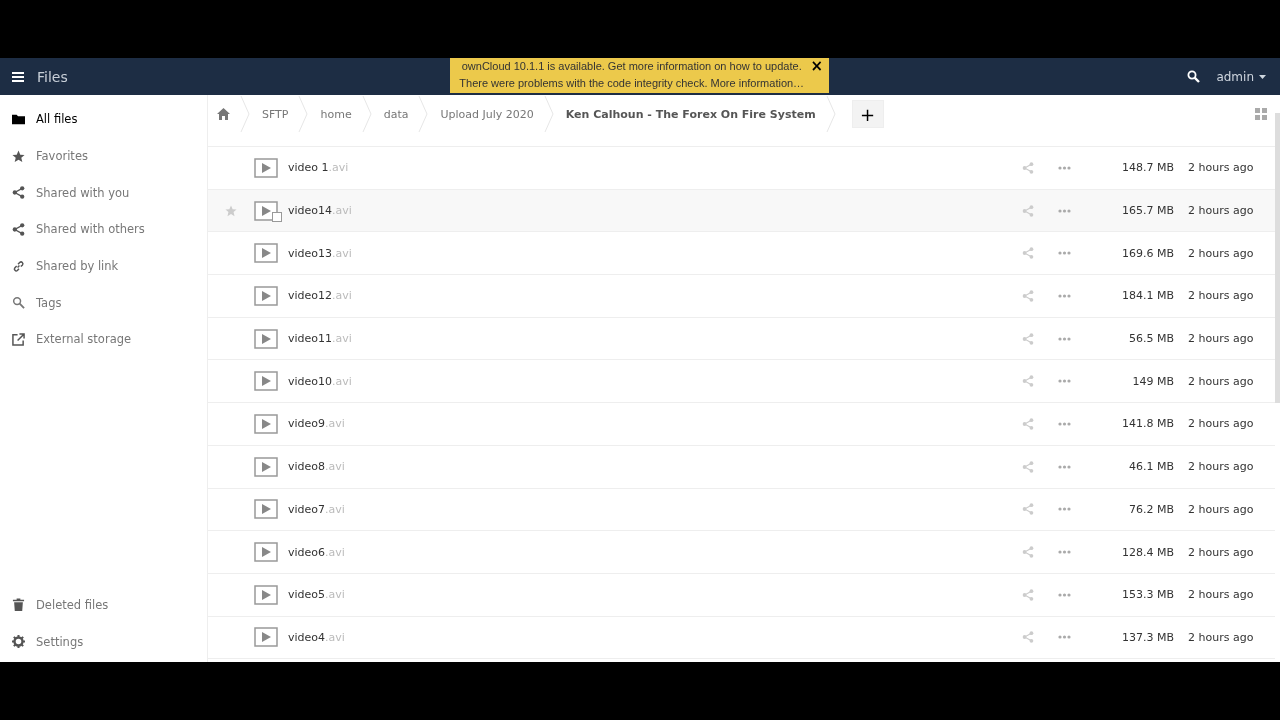 The width and height of the screenshot is (1280, 720). What do you see at coordinates (1147, 595) in the screenshot?
I see `file-size: 153.3 MB` at bounding box center [1147, 595].